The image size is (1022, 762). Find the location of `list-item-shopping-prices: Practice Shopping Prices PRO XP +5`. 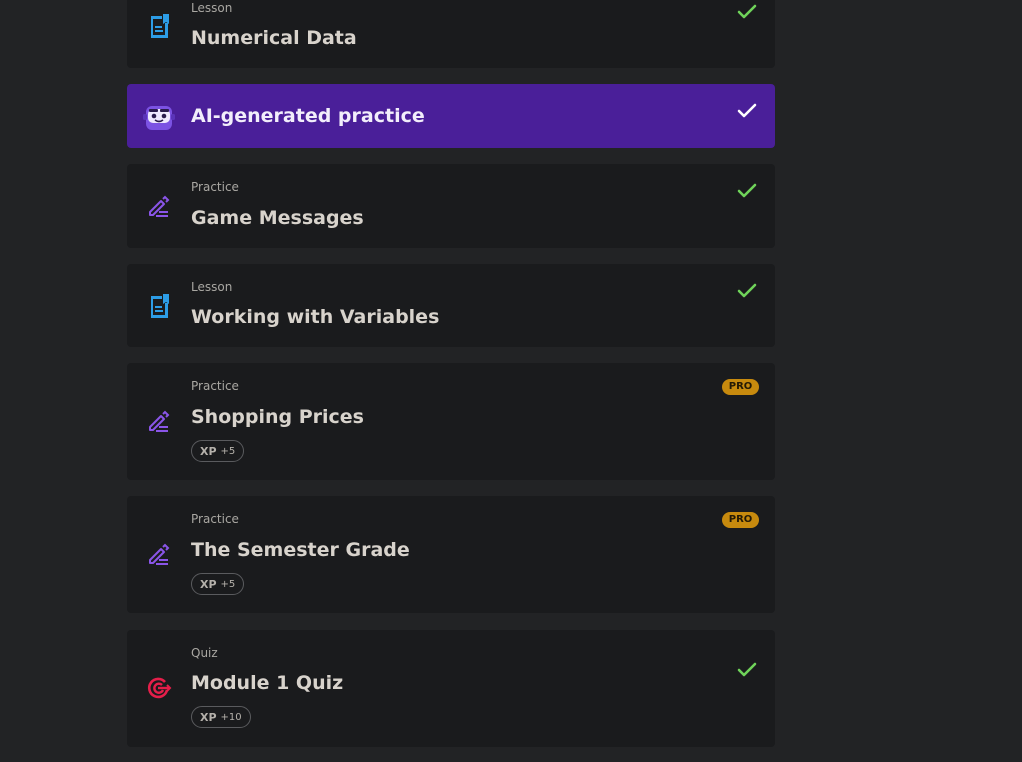

list-item-shopping-prices: Practice Shopping Prices PRO XP +5 is located at coordinates (451, 421).